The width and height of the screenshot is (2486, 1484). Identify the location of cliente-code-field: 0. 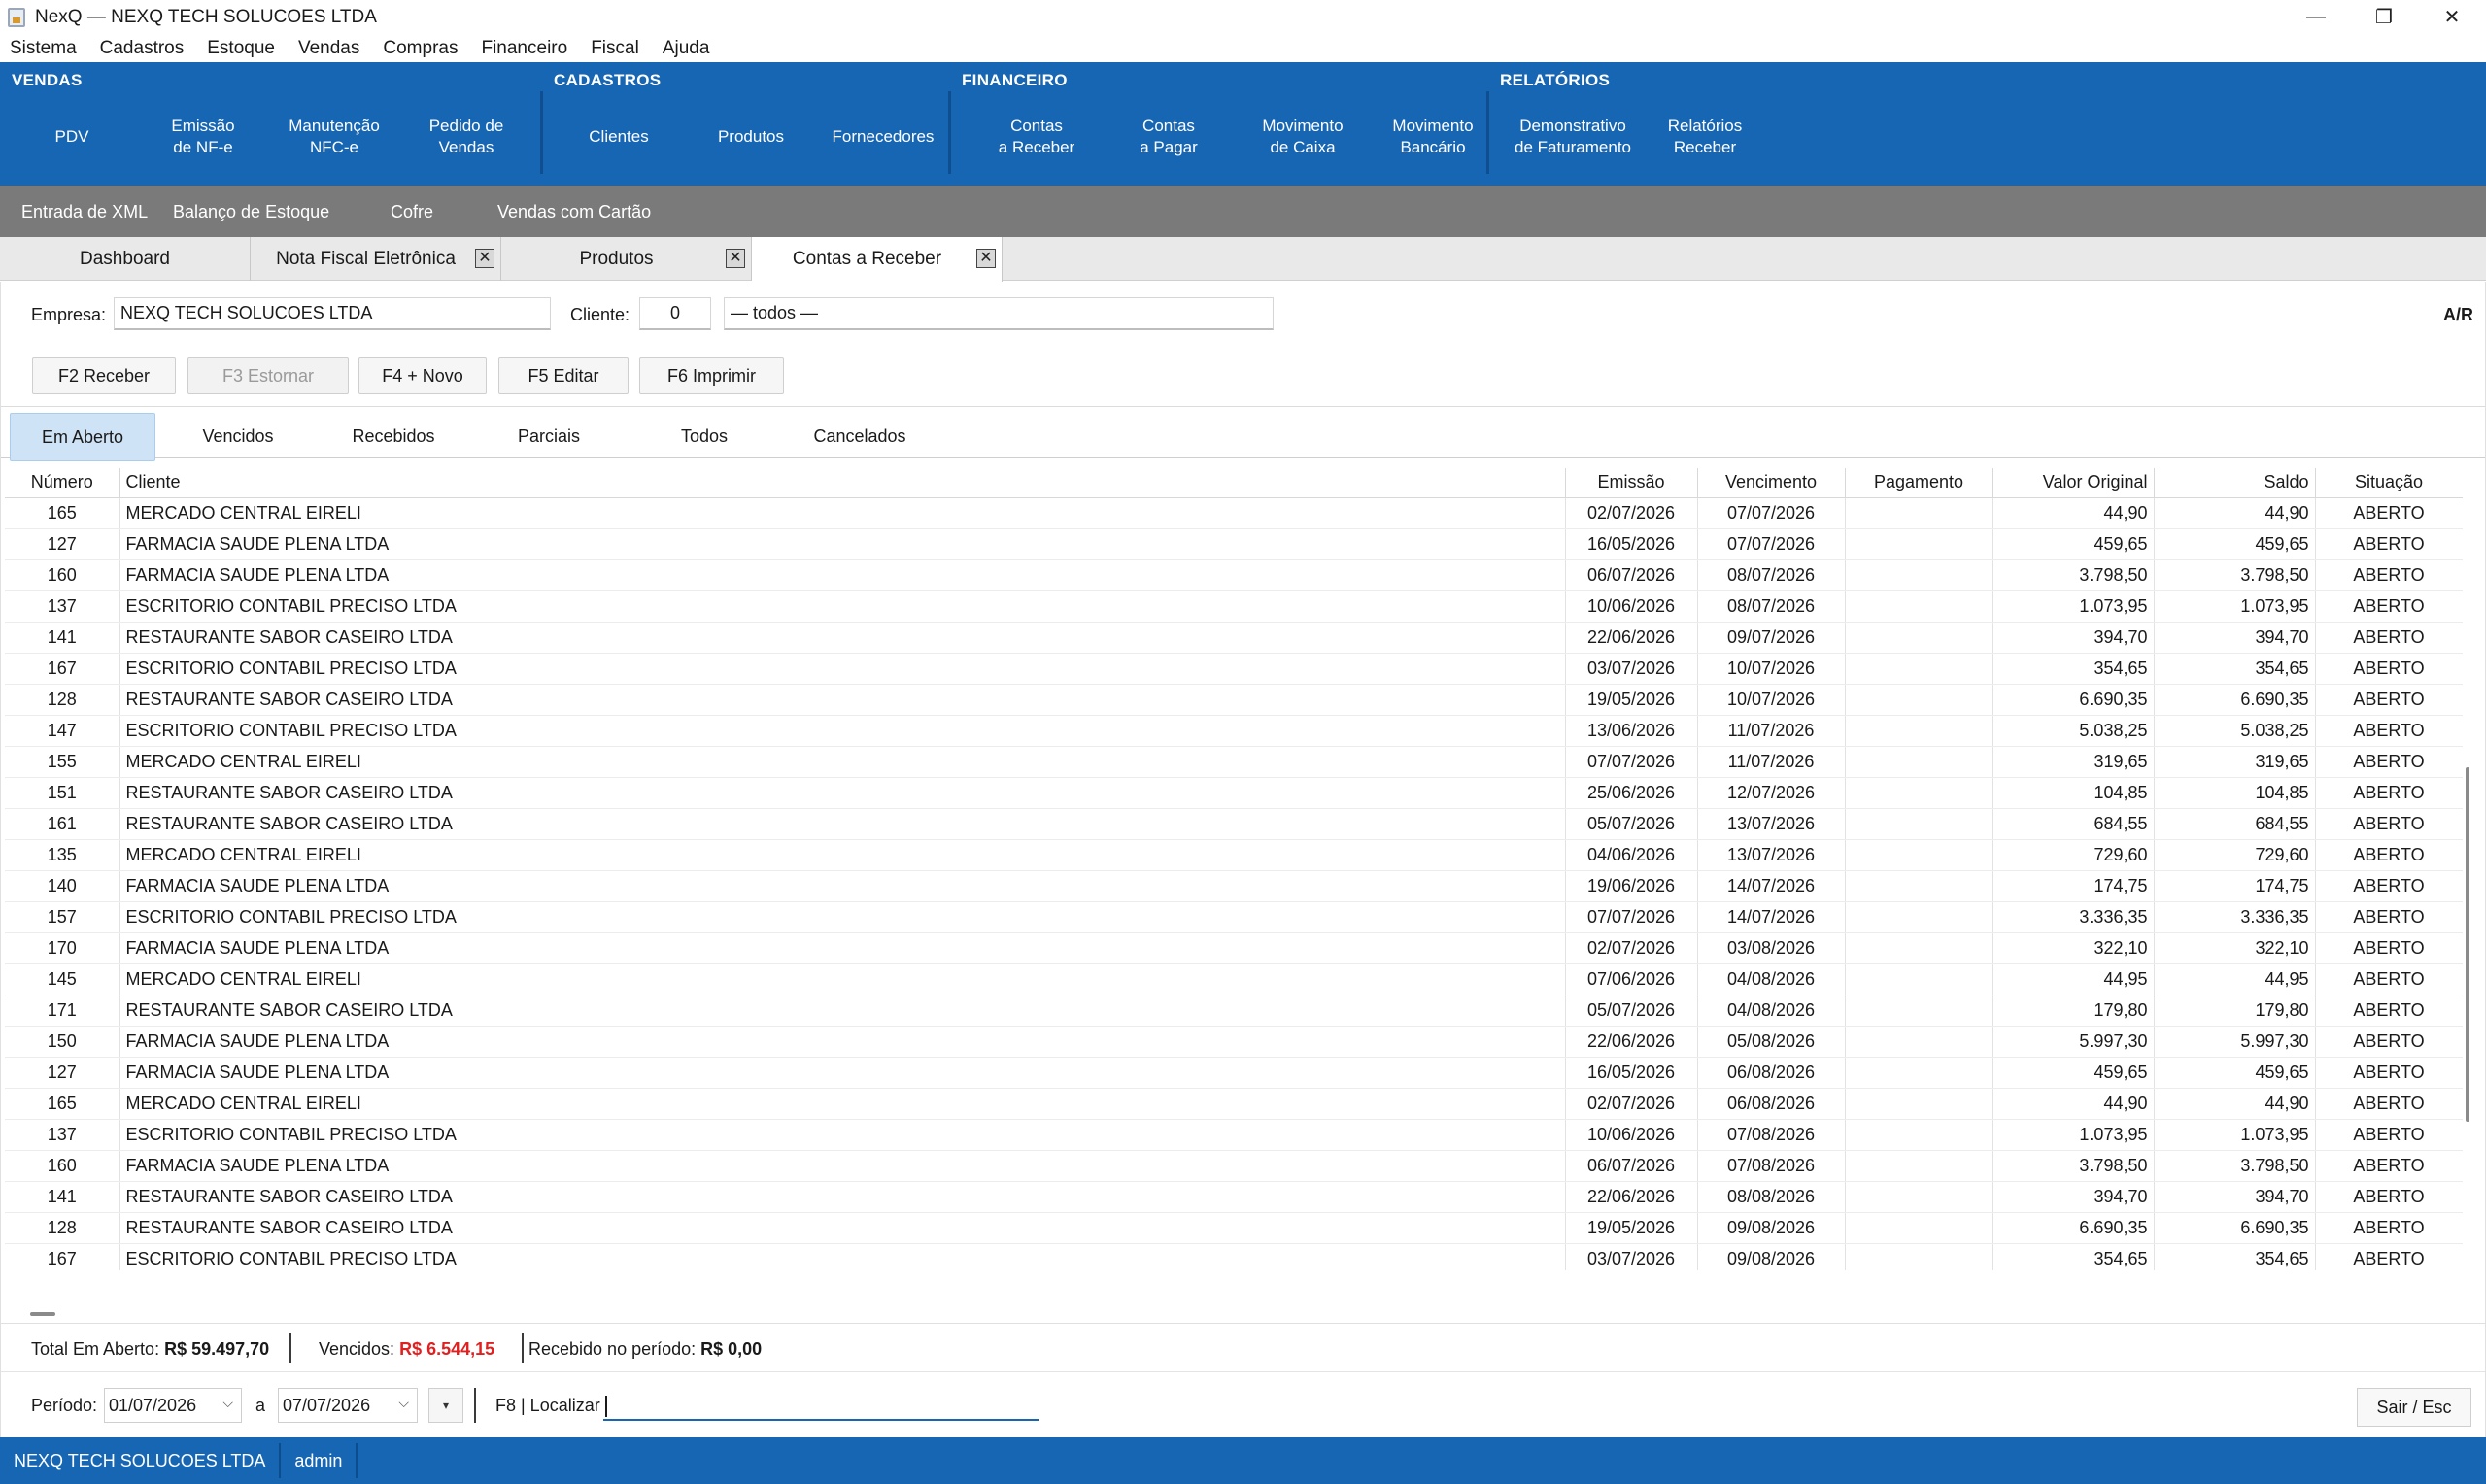
(675, 313).